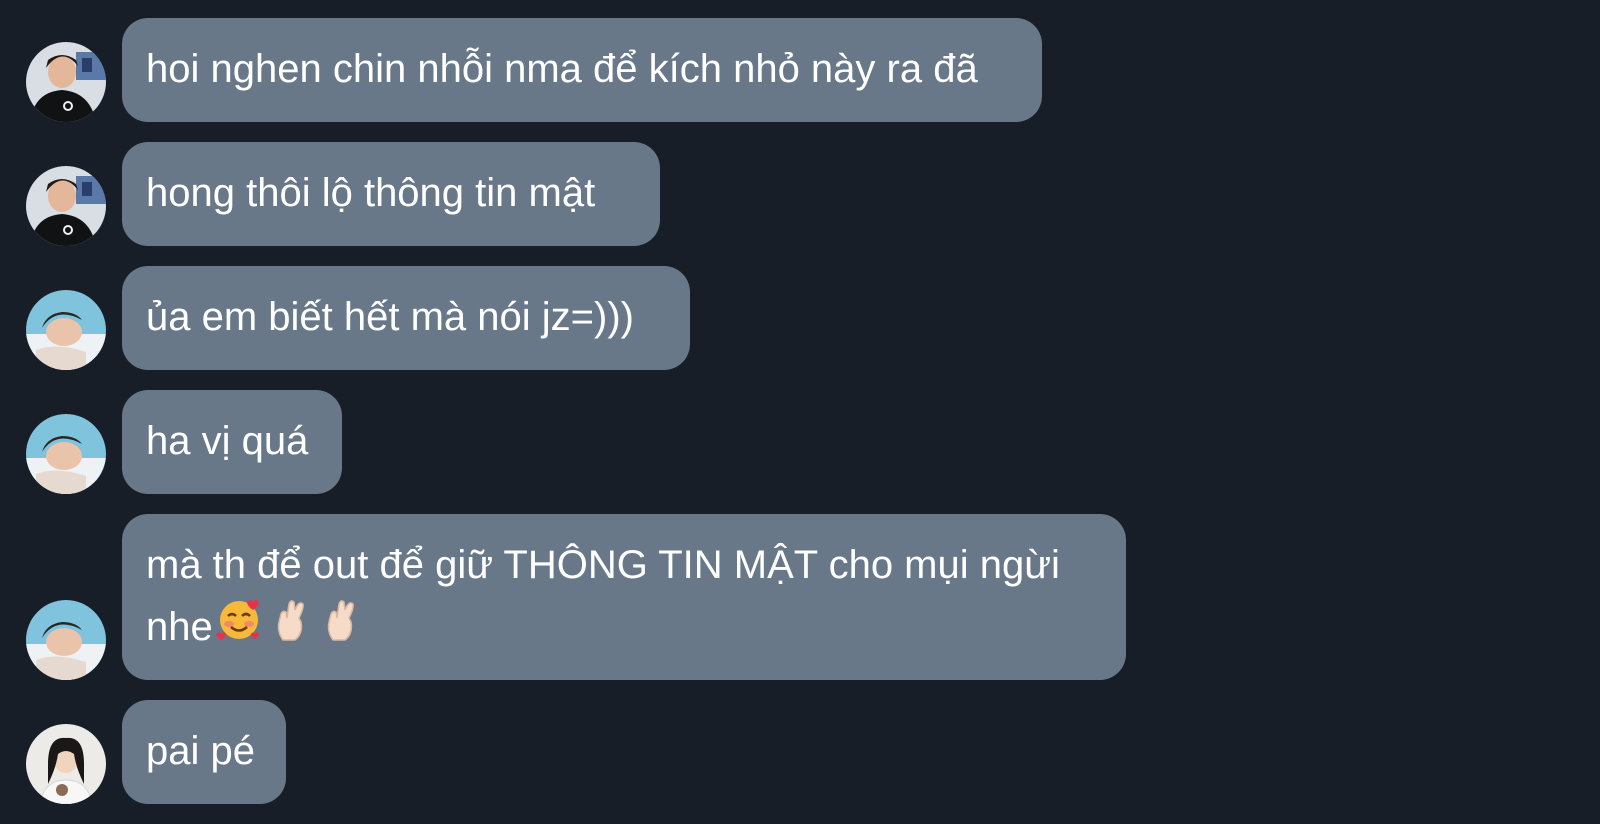 The width and height of the screenshot is (1600, 824). What do you see at coordinates (66, 764) in the screenshot?
I see `avatar-user-c` at bounding box center [66, 764].